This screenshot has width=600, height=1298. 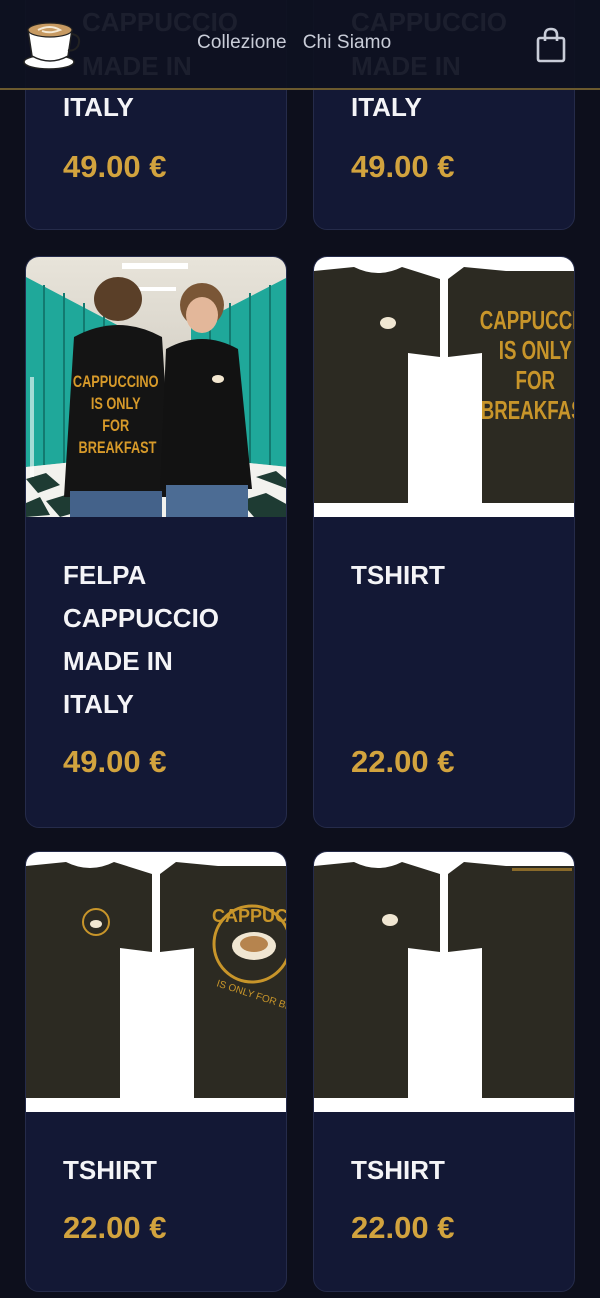 I want to click on tshirt-photo, so click(x=444, y=982).